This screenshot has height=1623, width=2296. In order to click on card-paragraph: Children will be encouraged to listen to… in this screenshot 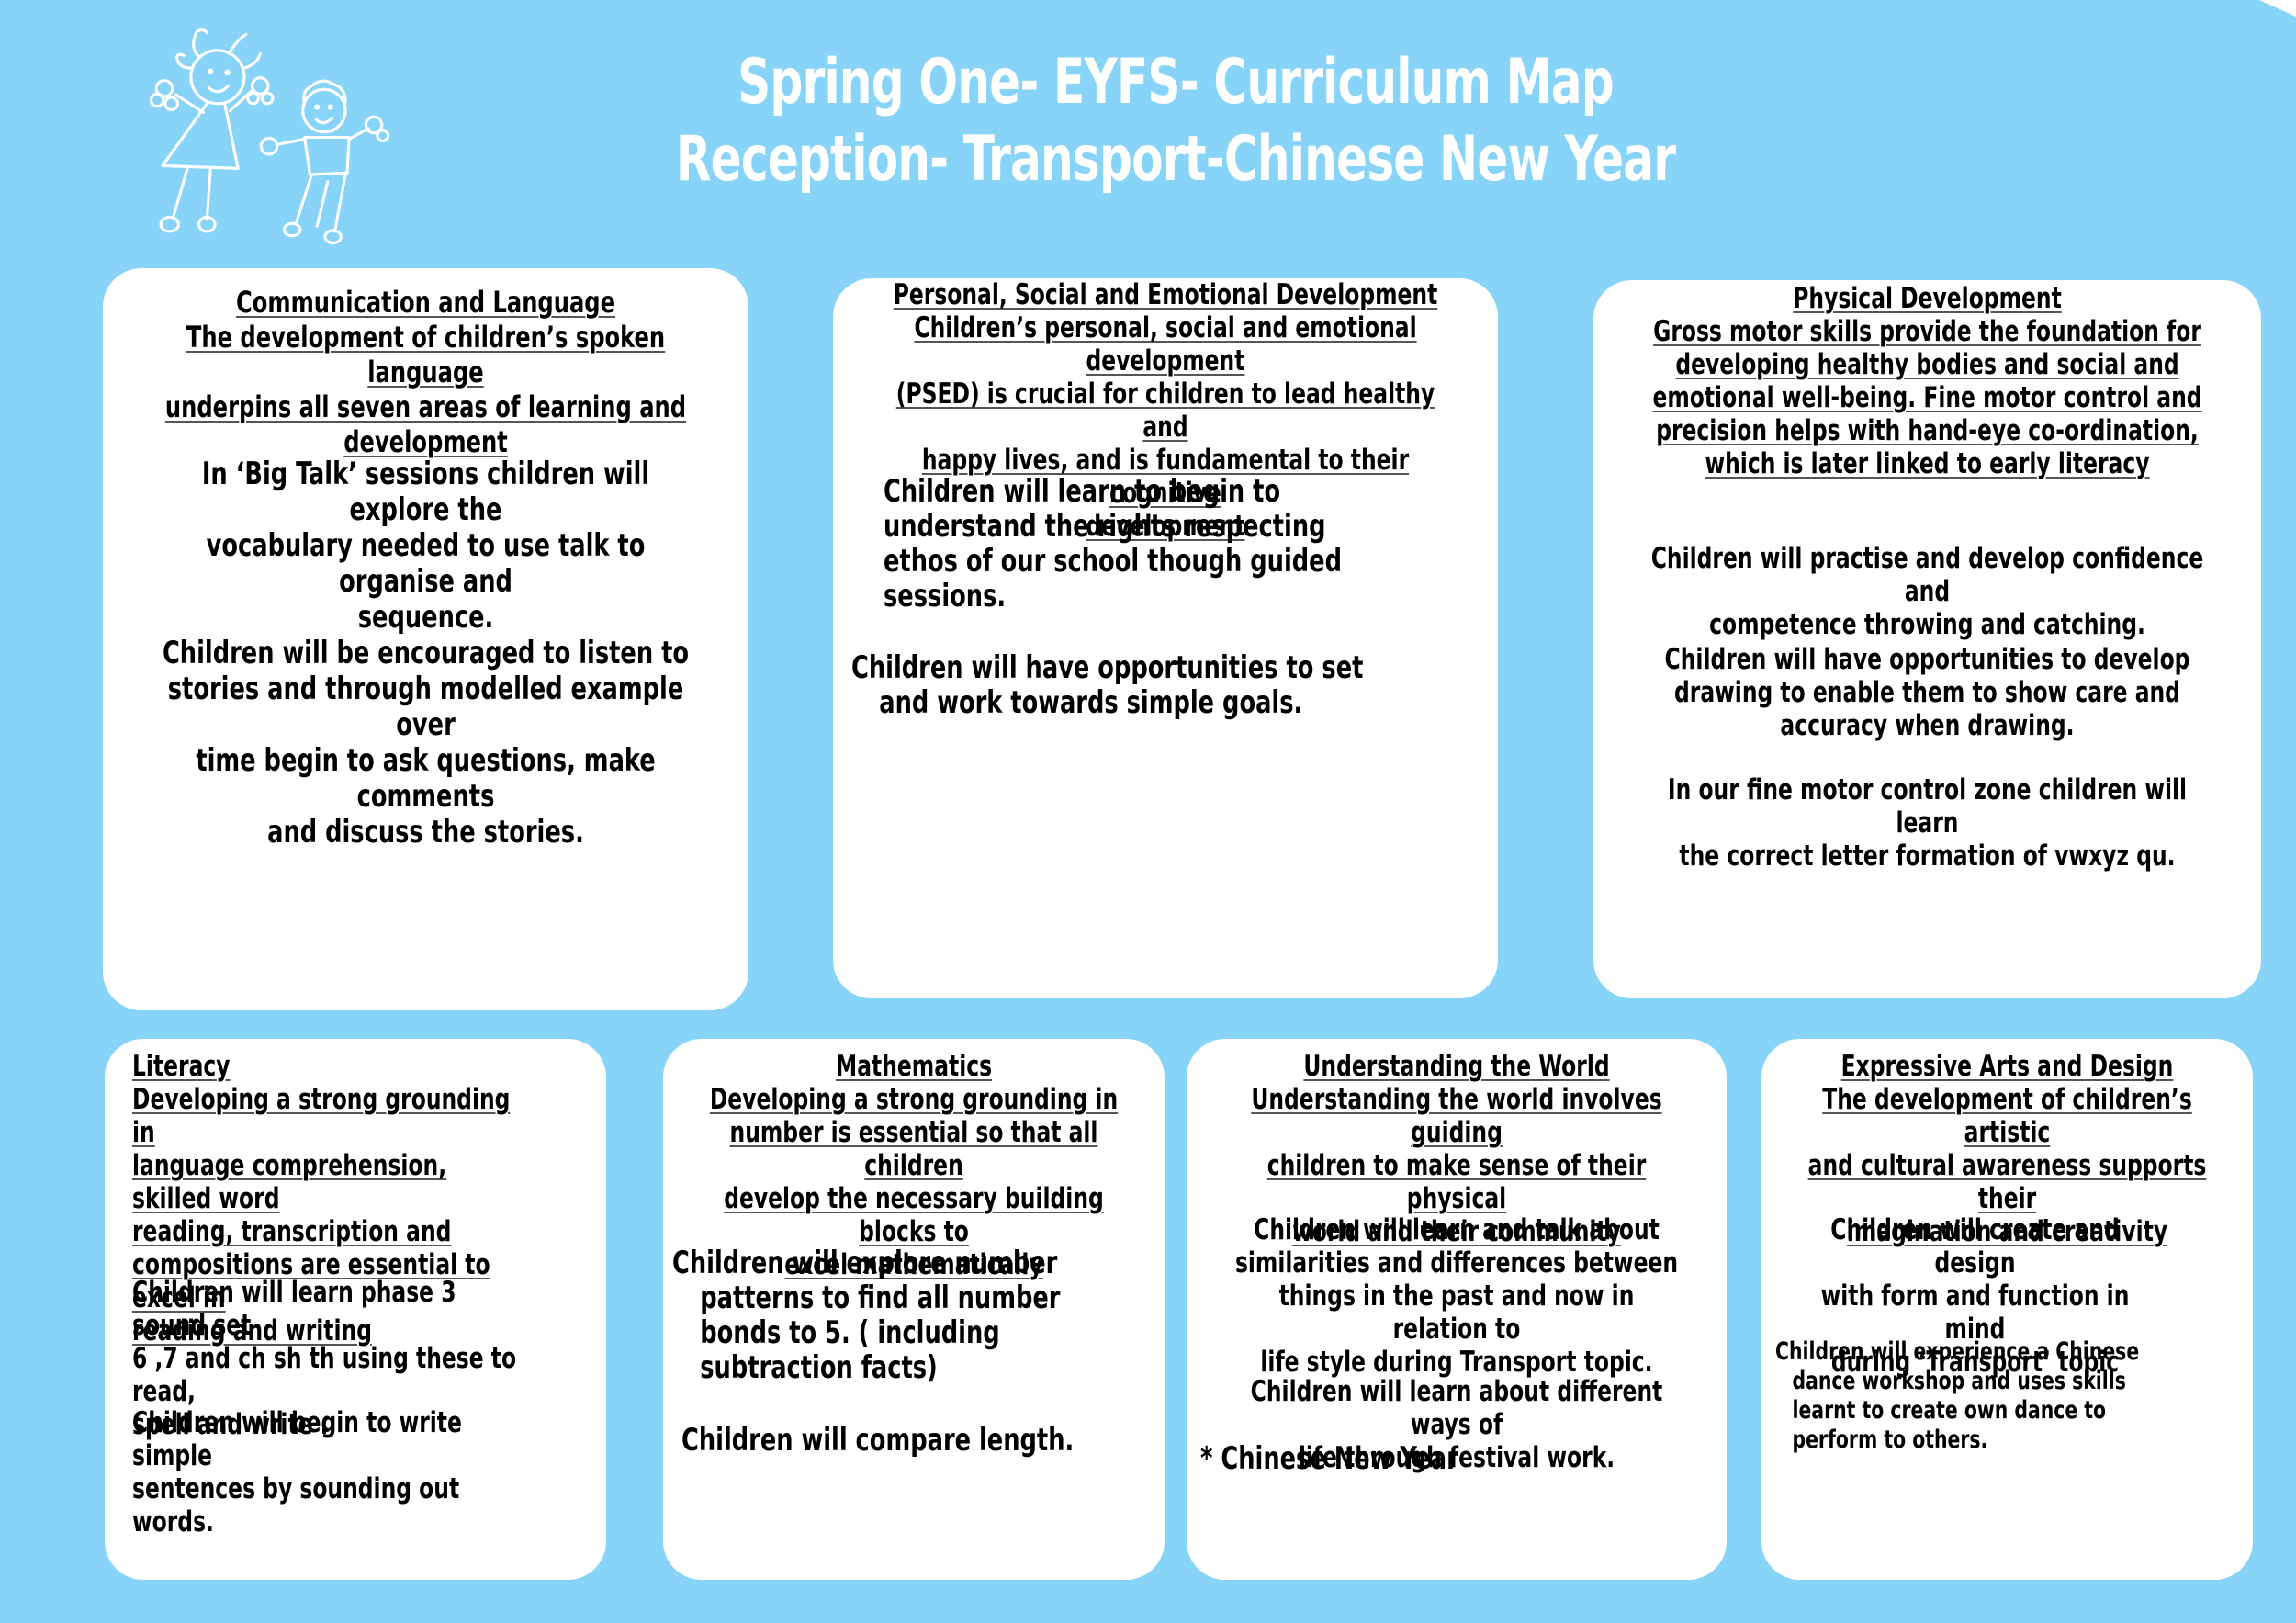, I will do `click(426, 743)`.